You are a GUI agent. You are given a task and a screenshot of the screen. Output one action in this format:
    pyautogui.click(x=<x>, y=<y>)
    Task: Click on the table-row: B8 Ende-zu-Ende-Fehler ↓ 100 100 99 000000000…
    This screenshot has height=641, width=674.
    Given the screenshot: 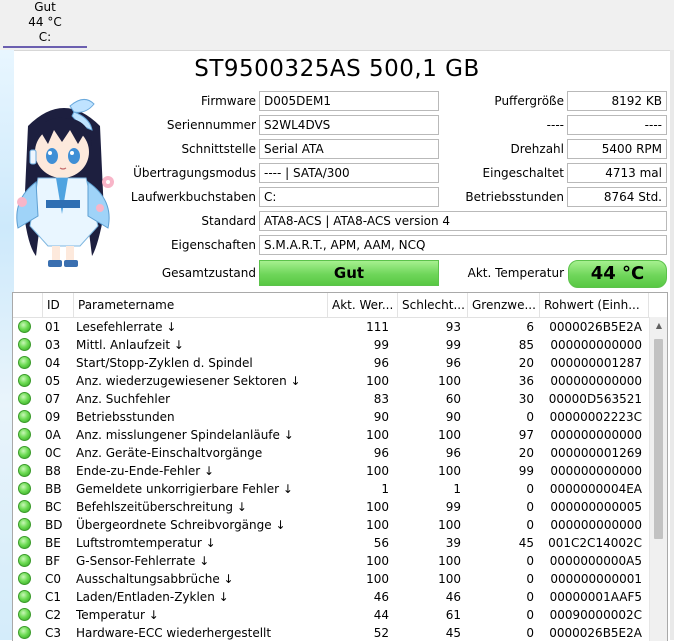 What is the action you would take?
    pyautogui.click(x=331, y=471)
    